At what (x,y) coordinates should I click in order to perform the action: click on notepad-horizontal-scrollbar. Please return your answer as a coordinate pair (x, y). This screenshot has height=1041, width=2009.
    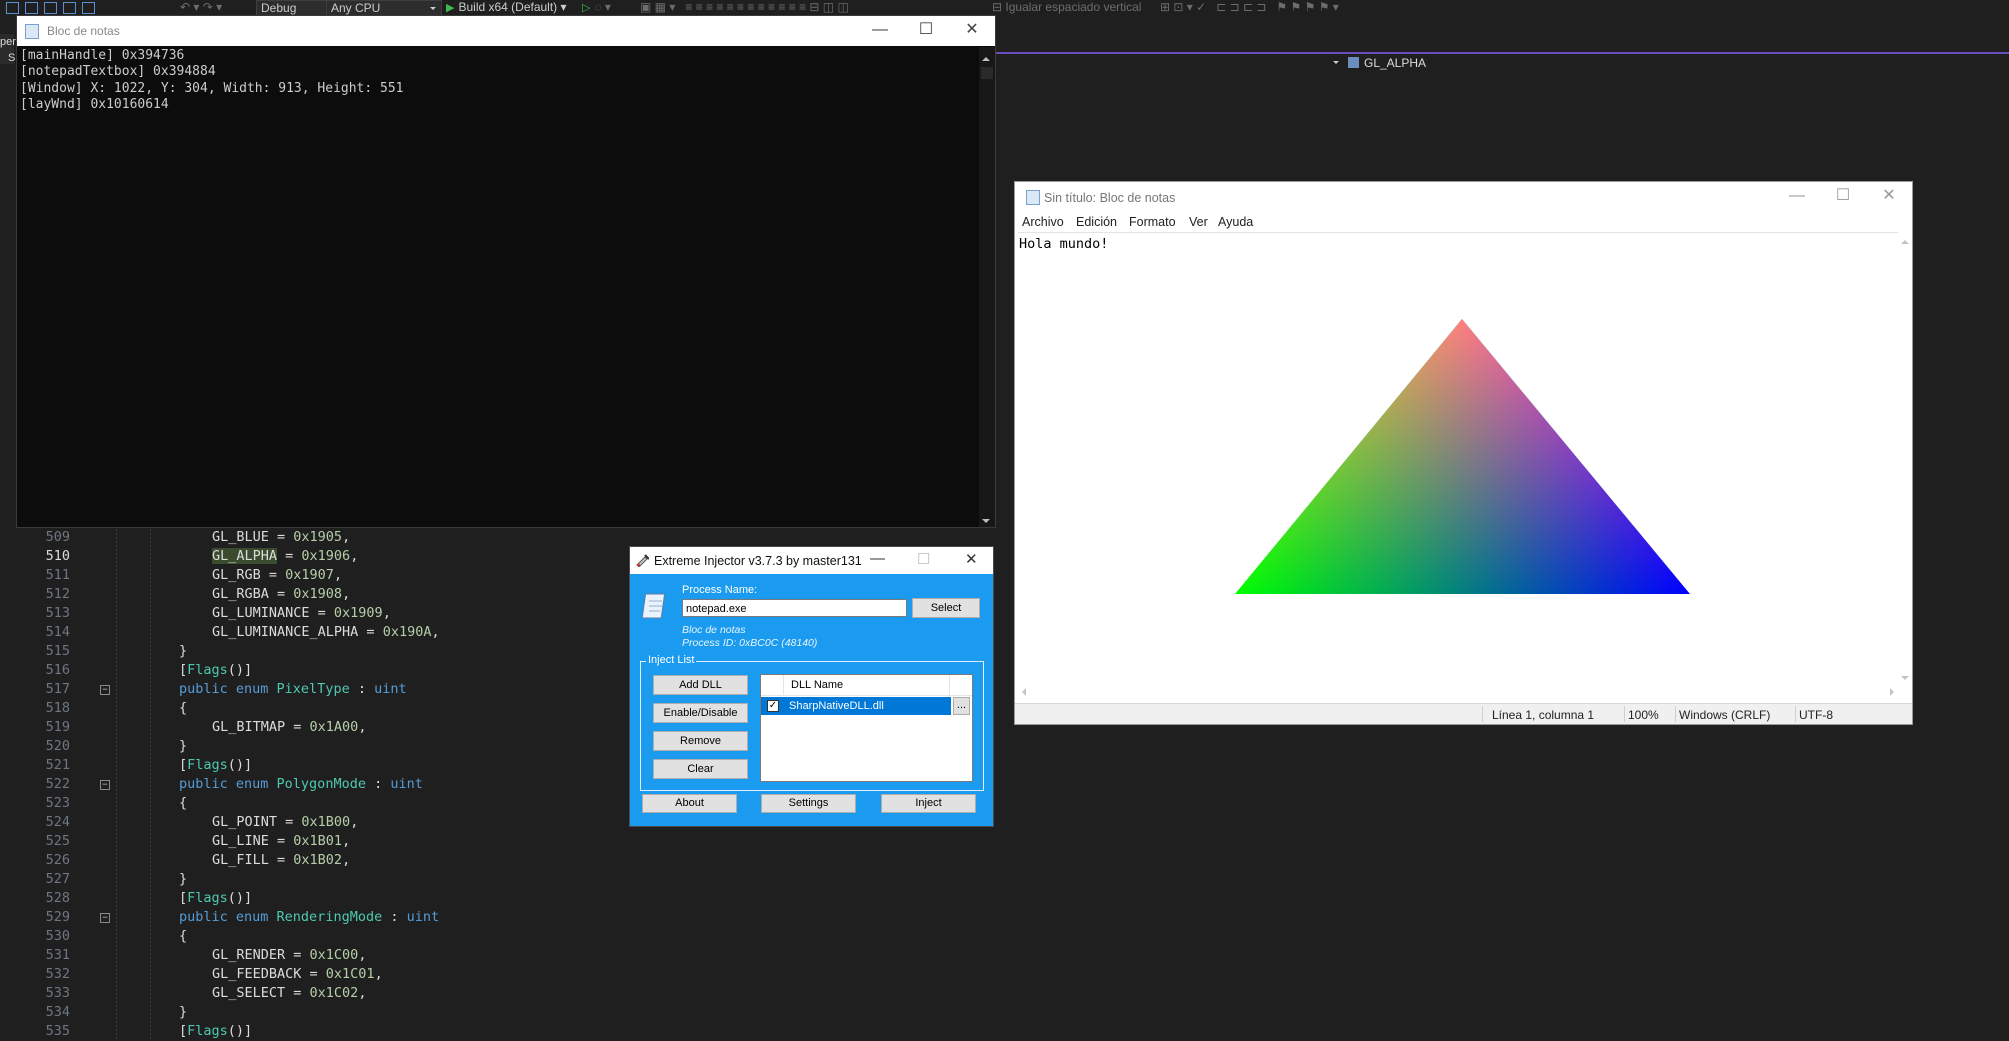
    Looking at the image, I should click on (1458, 692).